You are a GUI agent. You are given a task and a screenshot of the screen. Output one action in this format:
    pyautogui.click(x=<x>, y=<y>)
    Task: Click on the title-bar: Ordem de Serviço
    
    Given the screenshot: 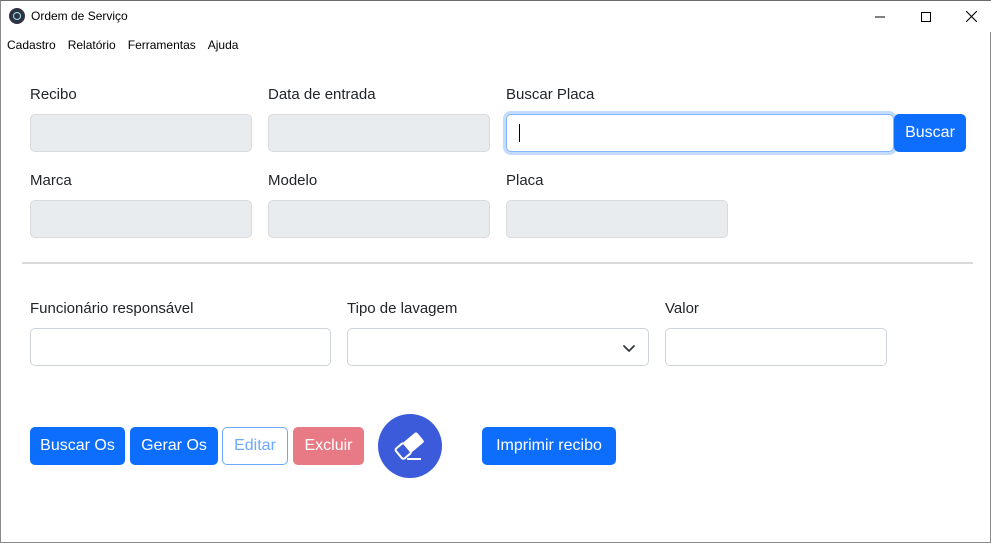 What is the action you would take?
    pyautogui.click(x=496, y=16)
    